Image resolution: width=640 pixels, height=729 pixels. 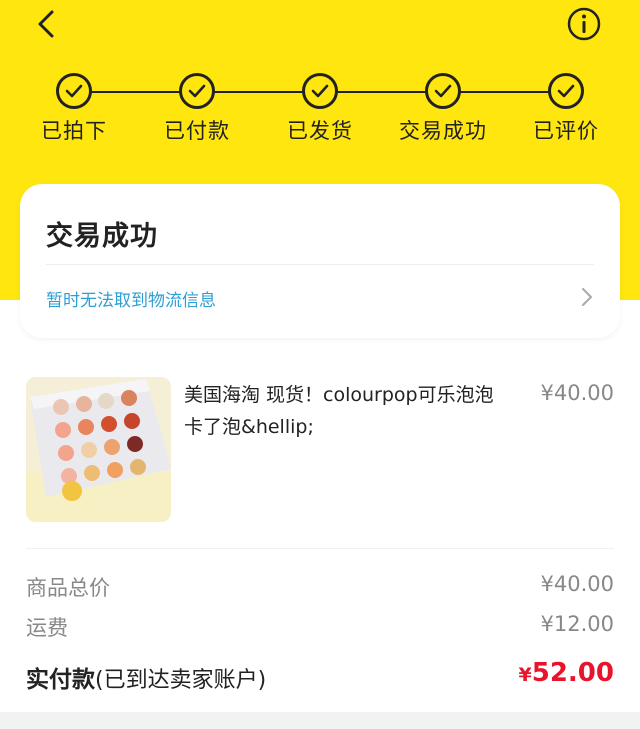 What do you see at coordinates (577, 393) in the screenshot?
I see `product-price: ¥40.00` at bounding box center [577, 393].